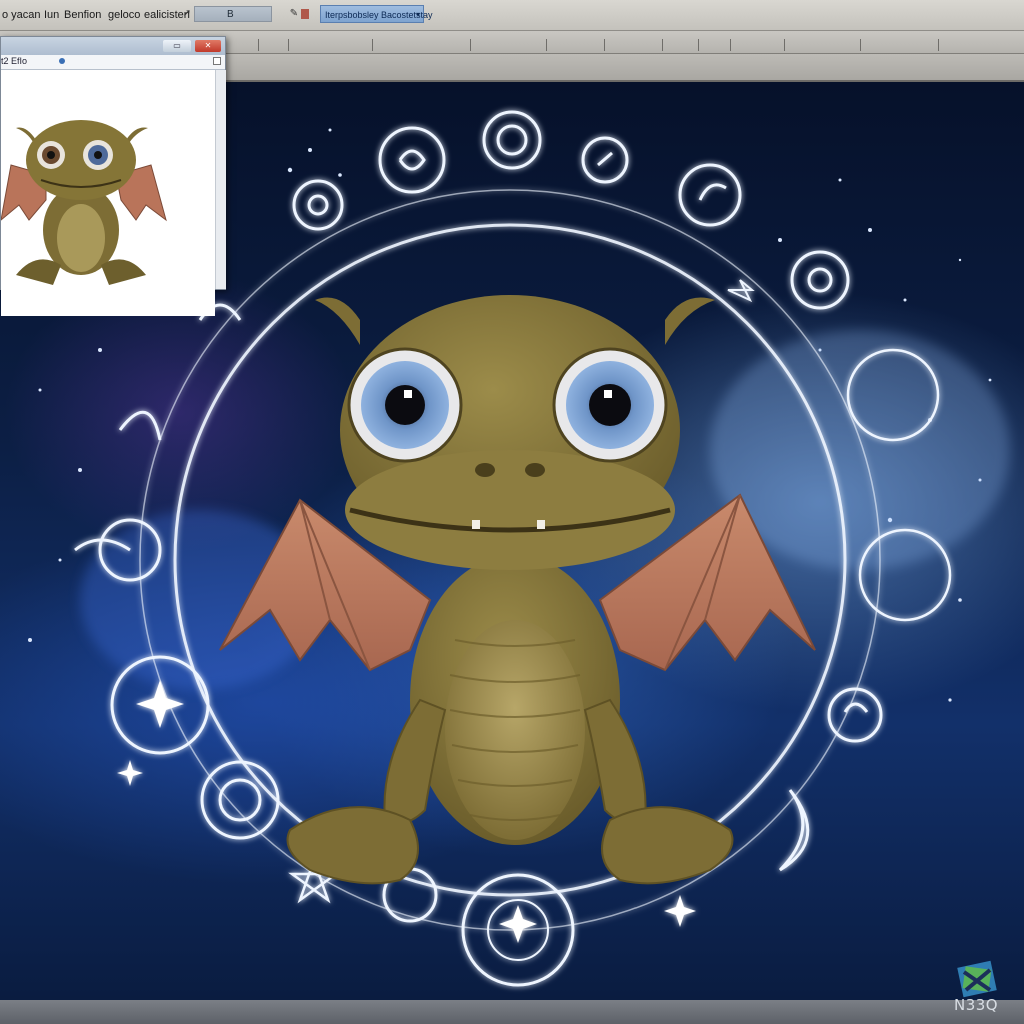 This screenshot has width=1024, height=1024. I want to click on layer-dropdown: Iterpsbobsley Bacostetstay ▾, so click(376, 14).